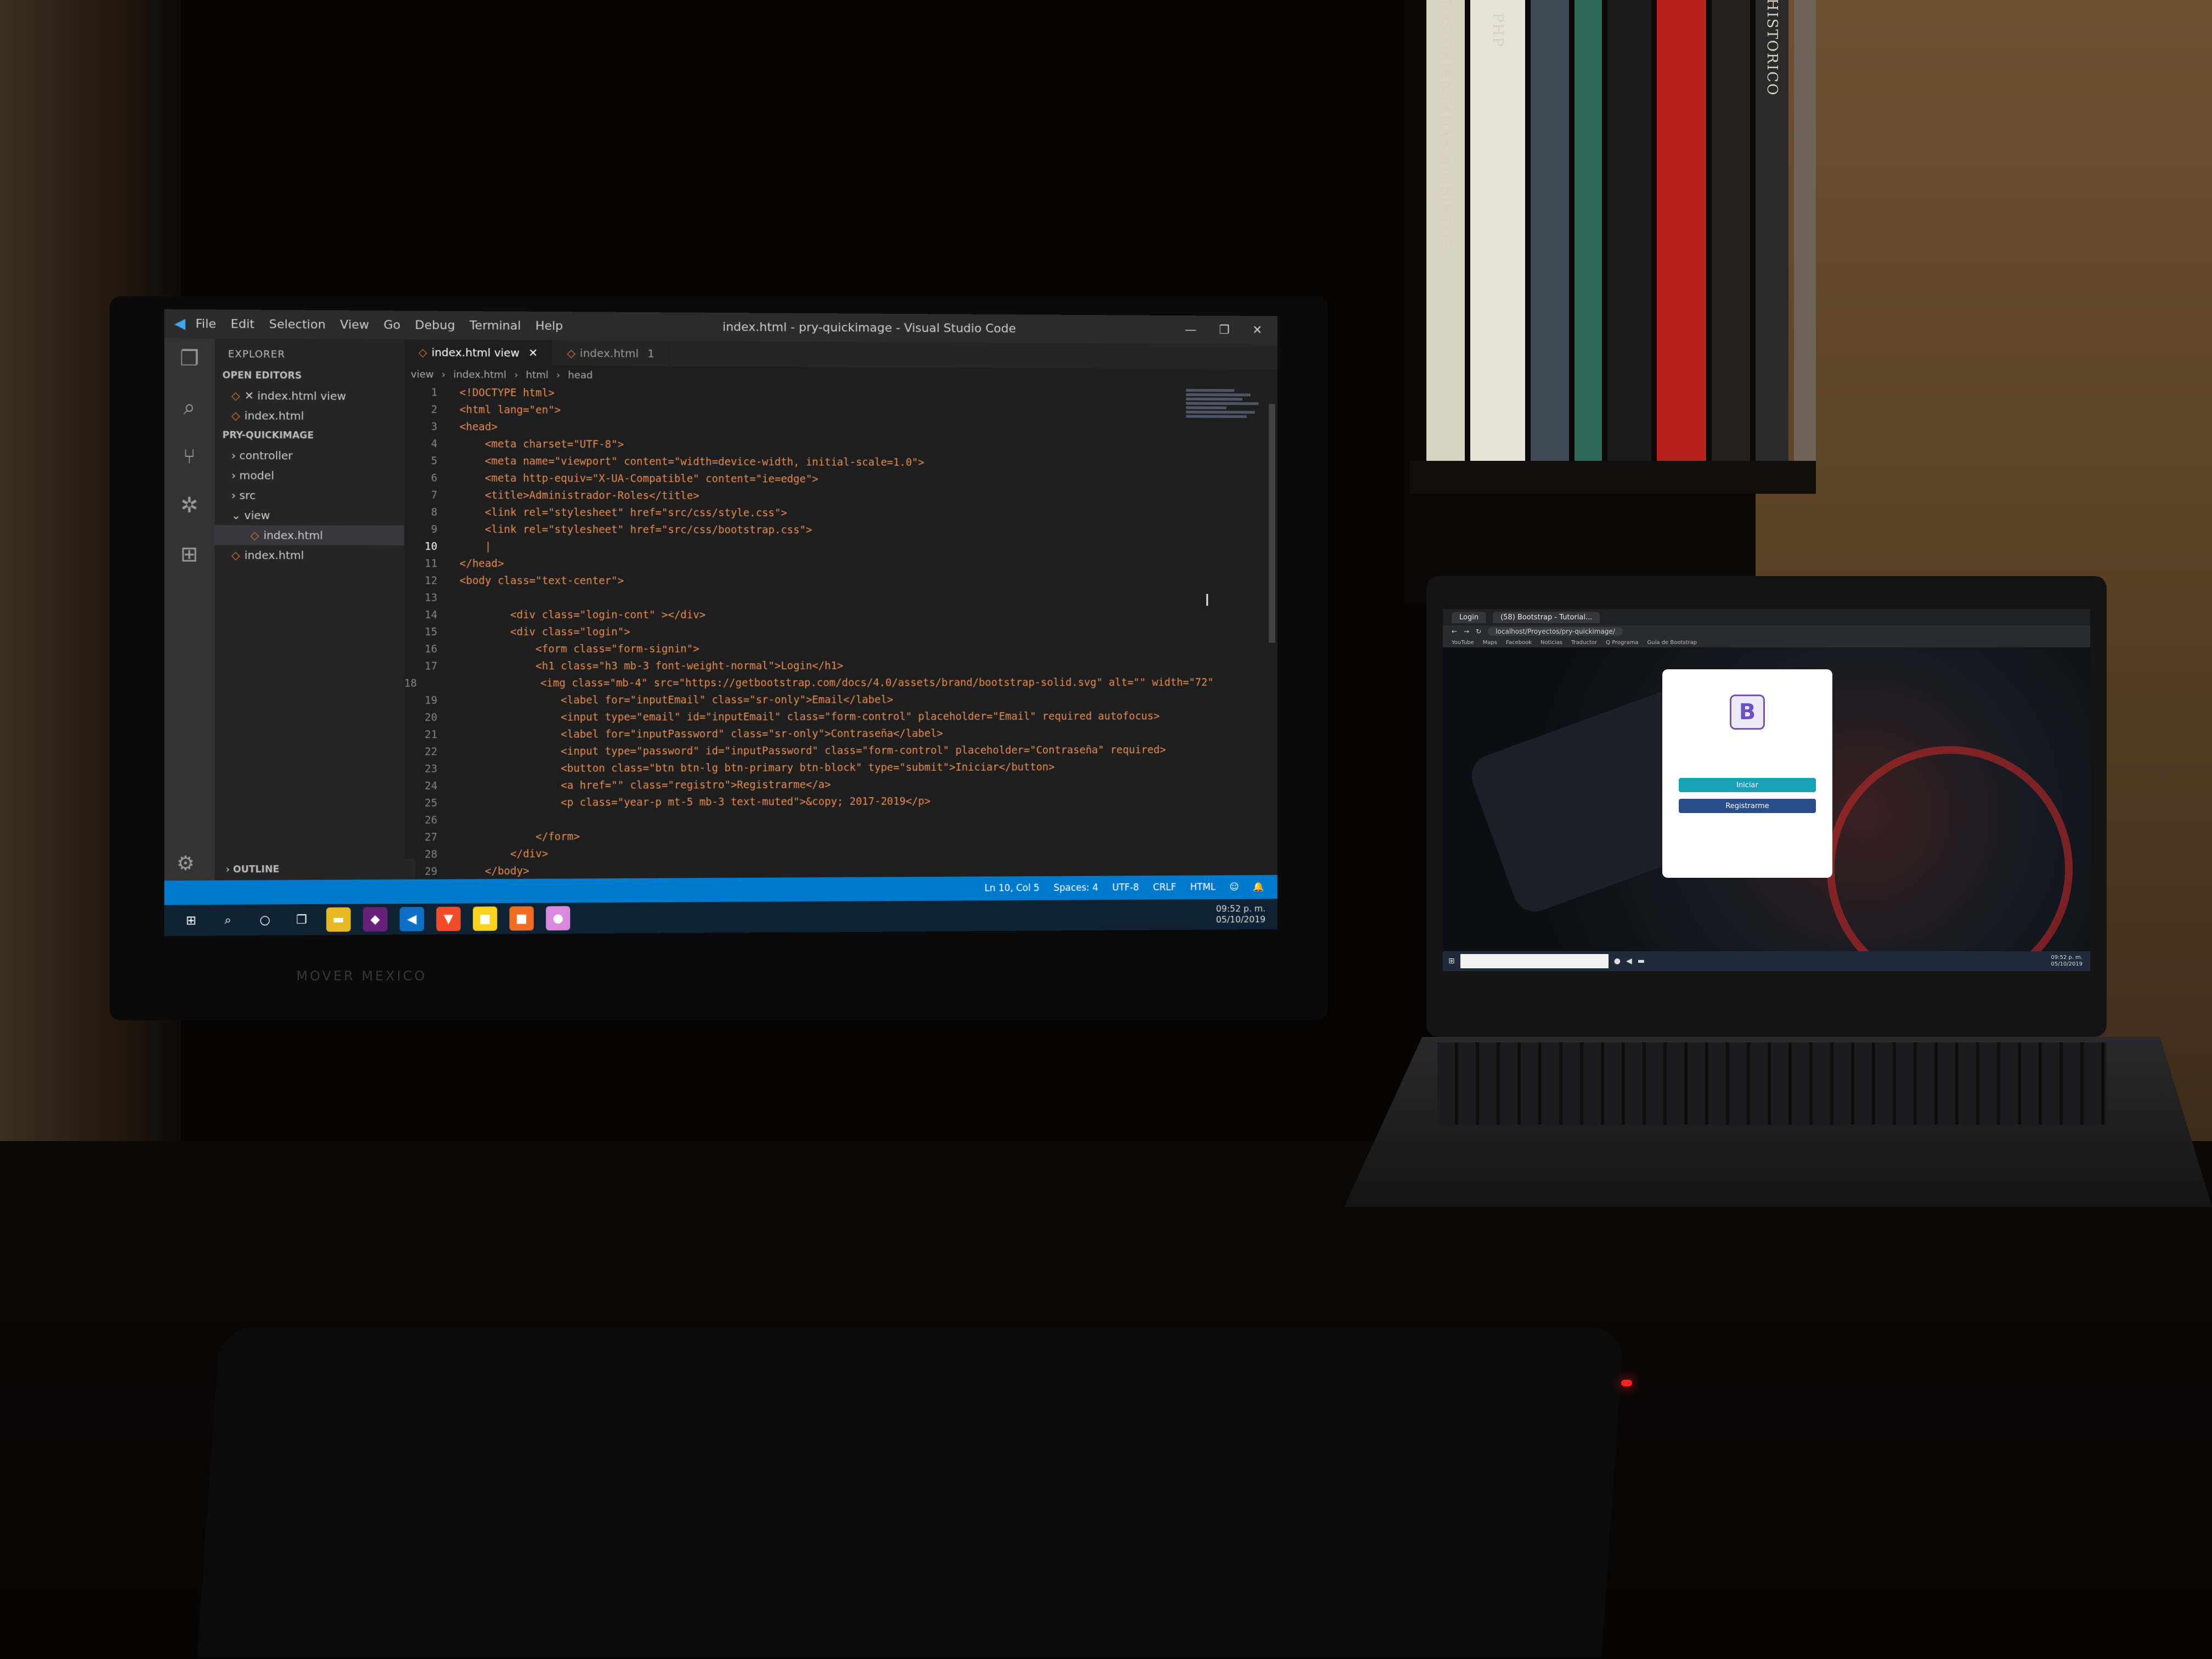  What do you see at coordinates (315, 869) in the screenshot?
I see `outline-section: › OUTLINE` at bounding box center [315, 869].